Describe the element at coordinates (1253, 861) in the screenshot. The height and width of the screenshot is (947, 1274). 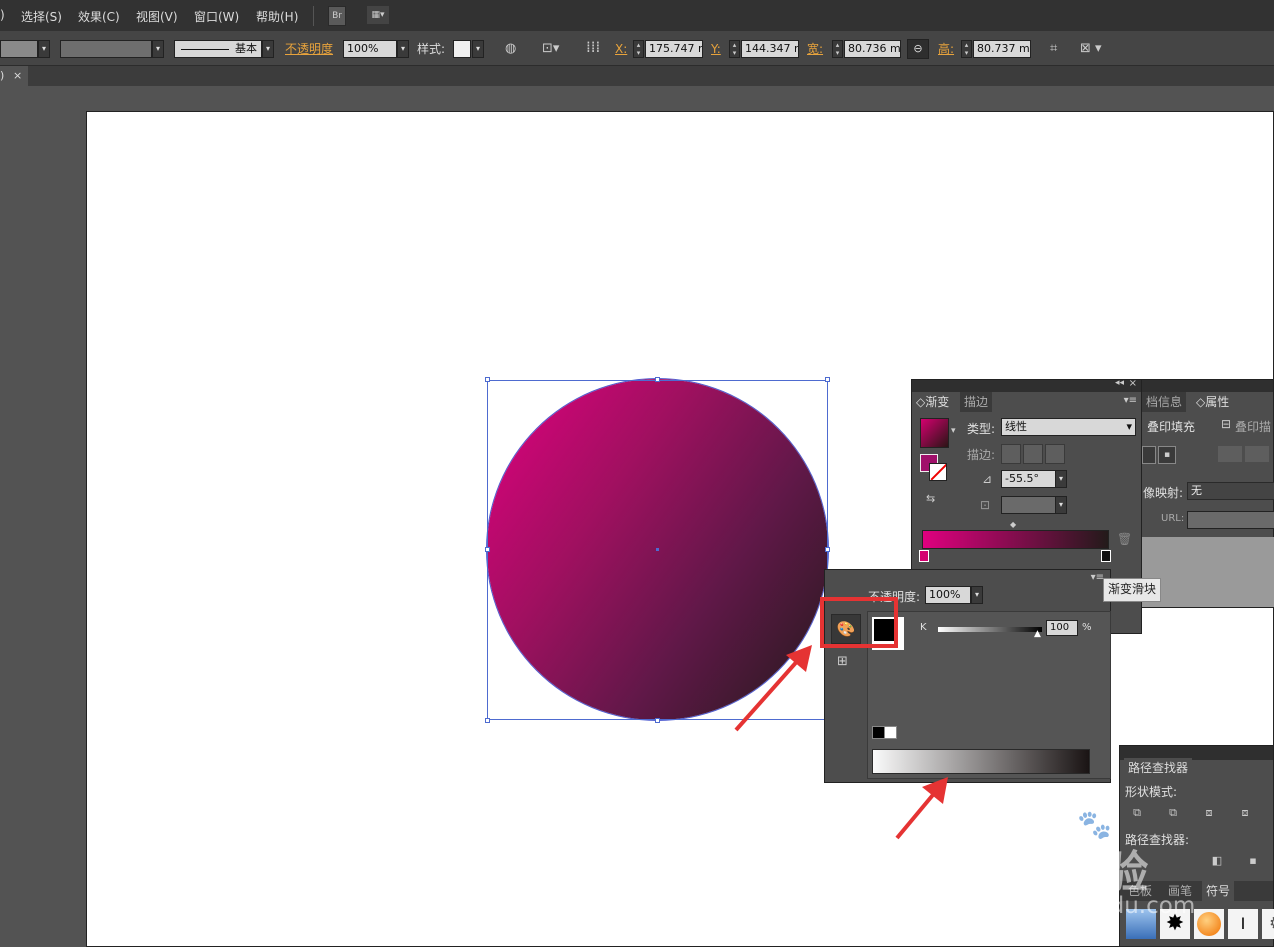
I see `crop-icon: ▪` at that location.